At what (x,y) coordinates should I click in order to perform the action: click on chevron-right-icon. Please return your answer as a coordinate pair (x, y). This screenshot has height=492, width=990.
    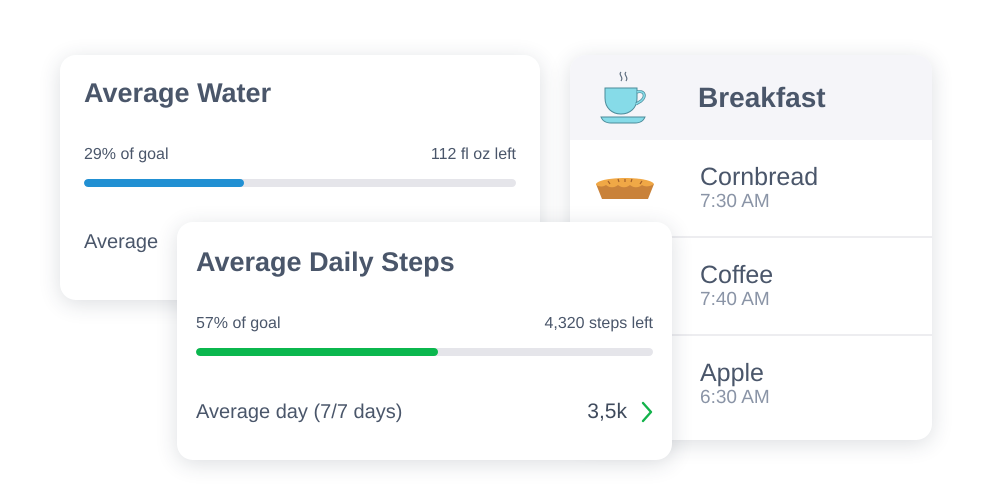
    Looking at the image, I should click on (647, 412).